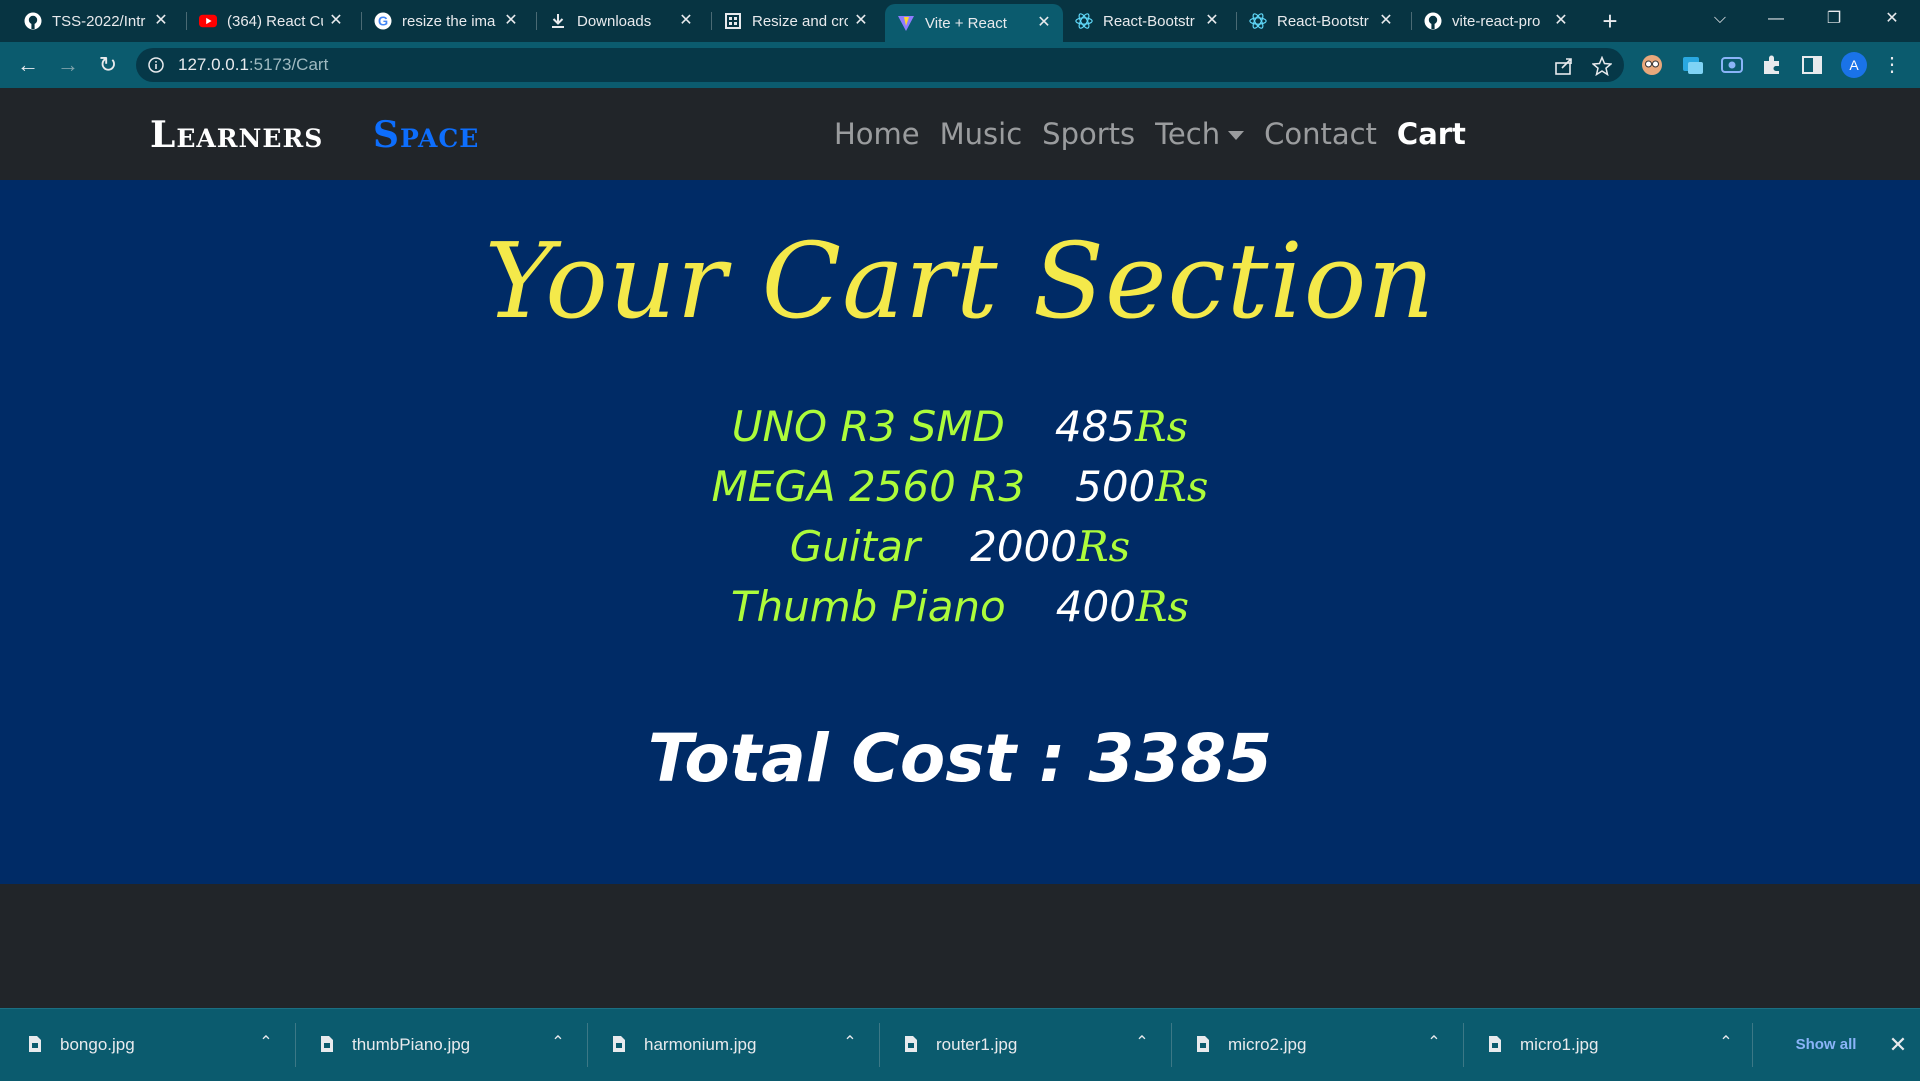 This screenshot has width=1920, height=1081. Describe the element at coordinates (1095, 606) in the screenshot. I see `cart-item-price: 400` at that location.